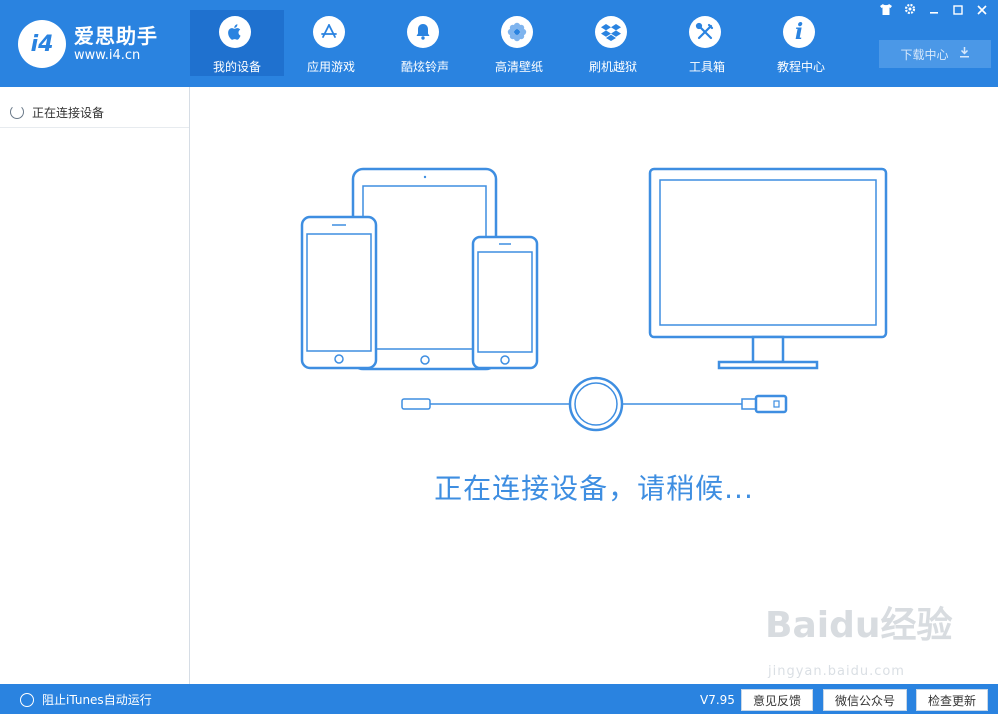  What do you see at coordinates (97, 700) in the screenshot?
I see `block-itunes-label: 阻止iTunes自动运行` at bounding box center [97, 700].